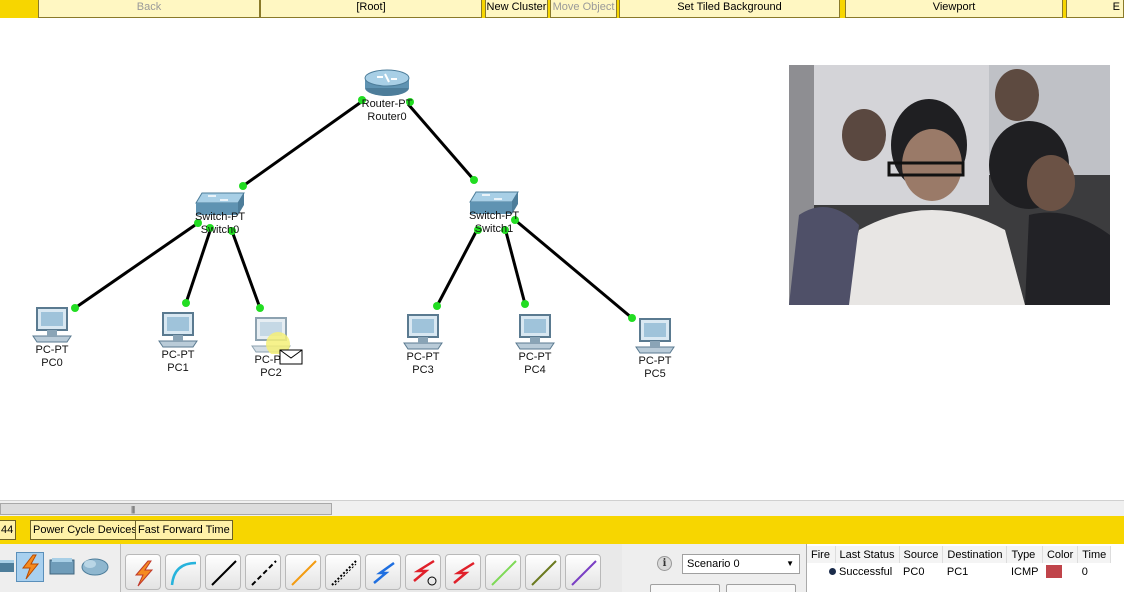  What do you see at coordinates (223, 572) in the screenshot?
I see `copper-straight-icon` at bounding box center [223, 572].